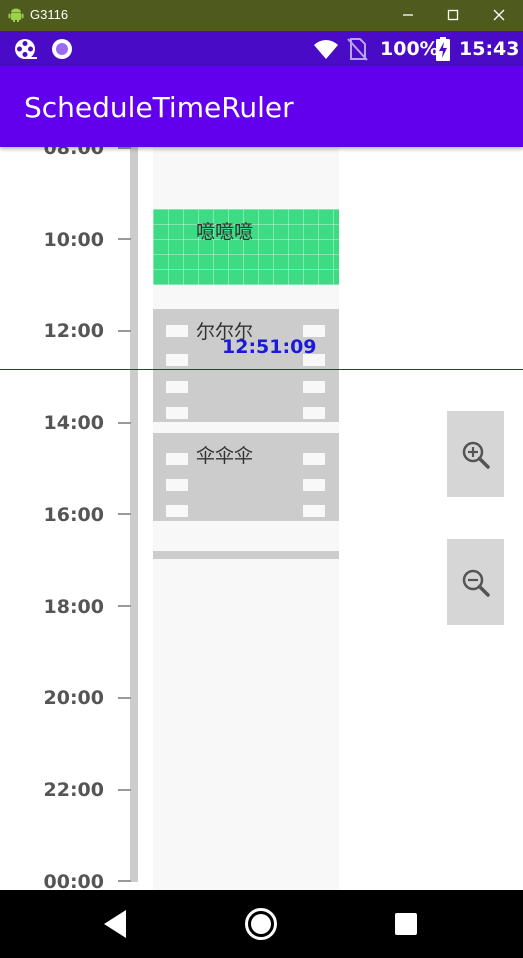  I want to click on schedule-event: 尔尔尔, so click(246, 365).